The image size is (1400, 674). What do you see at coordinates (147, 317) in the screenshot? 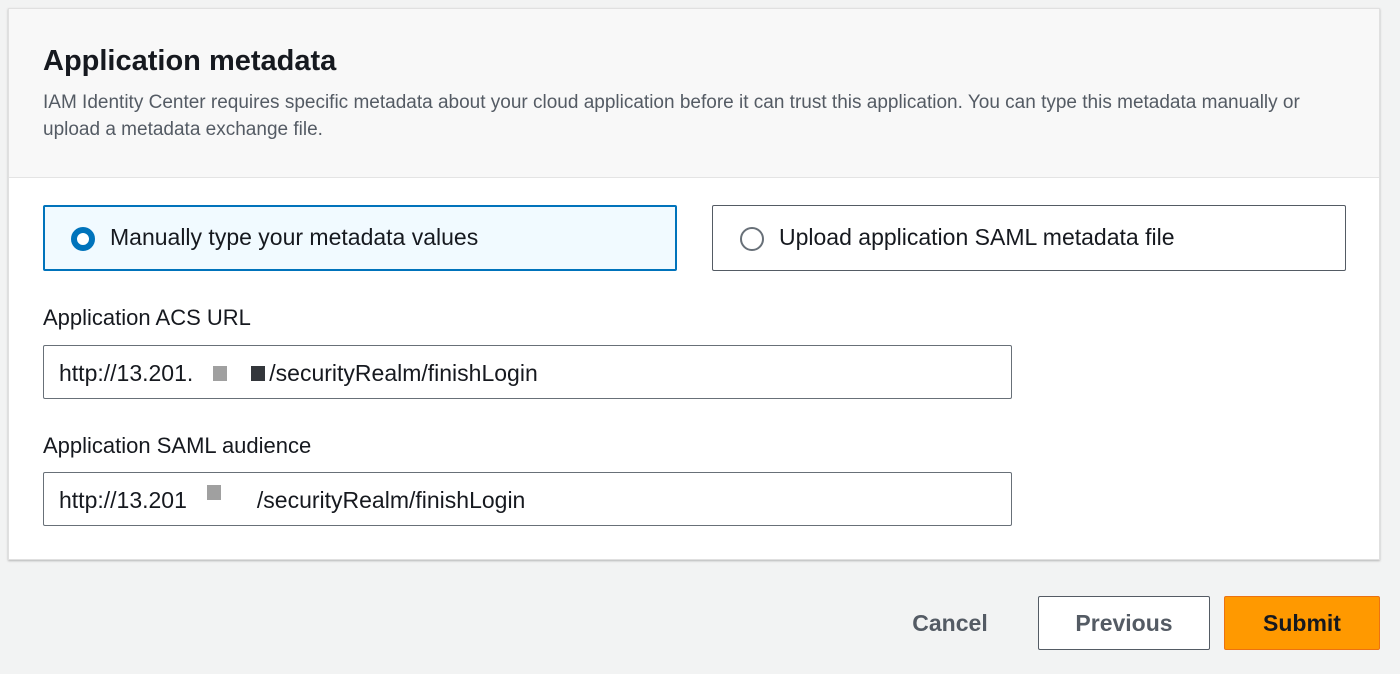
I see `acs-url-label: Application ACS URL` at bounding box center [147, 317].